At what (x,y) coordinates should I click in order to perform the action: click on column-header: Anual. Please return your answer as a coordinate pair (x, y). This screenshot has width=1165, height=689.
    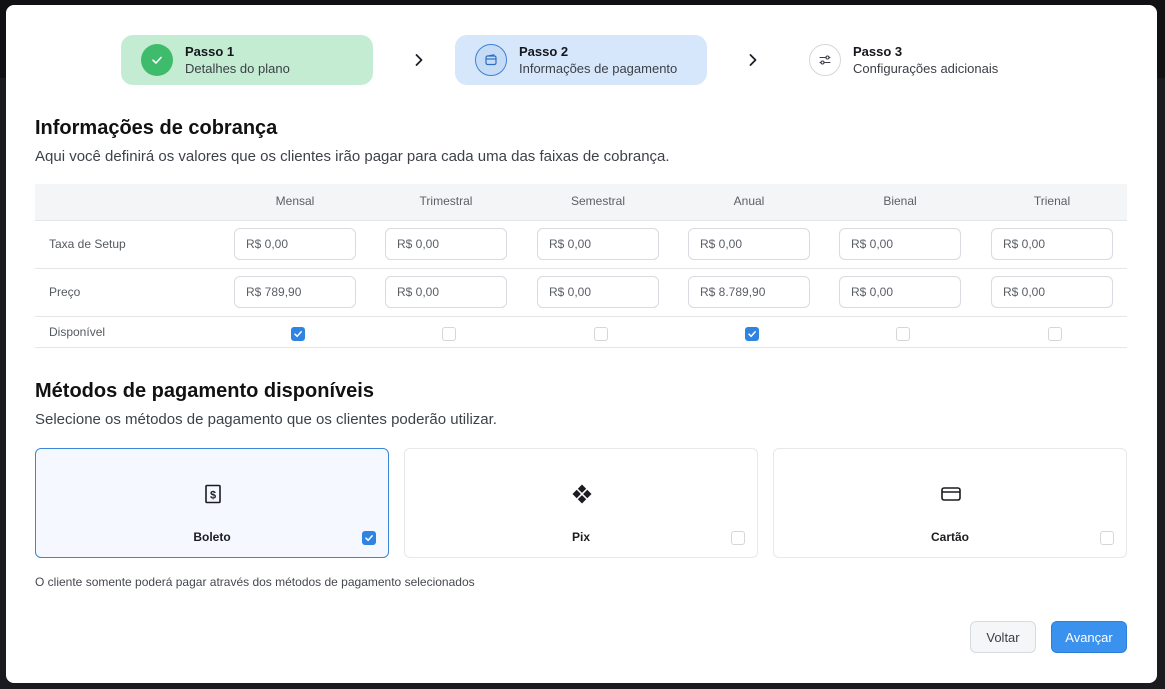
    Looking at the image, I should click on (749, 201).